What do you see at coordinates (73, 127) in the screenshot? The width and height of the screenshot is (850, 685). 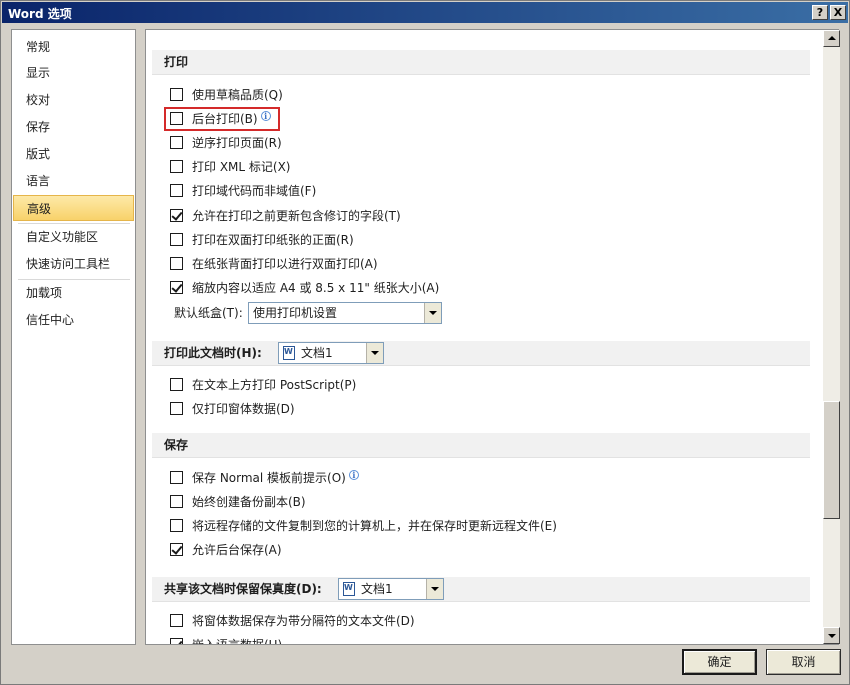 I see `nav-item-save: 保存` at bounding box center [73, 127].